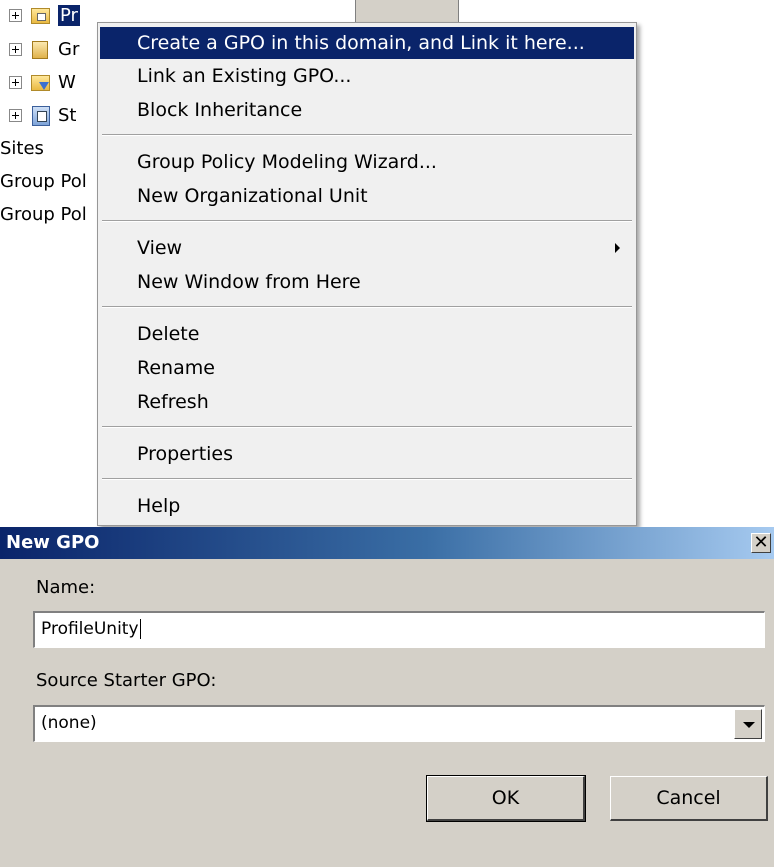  I want to click on chevron-down-icon, so click(748, 724).